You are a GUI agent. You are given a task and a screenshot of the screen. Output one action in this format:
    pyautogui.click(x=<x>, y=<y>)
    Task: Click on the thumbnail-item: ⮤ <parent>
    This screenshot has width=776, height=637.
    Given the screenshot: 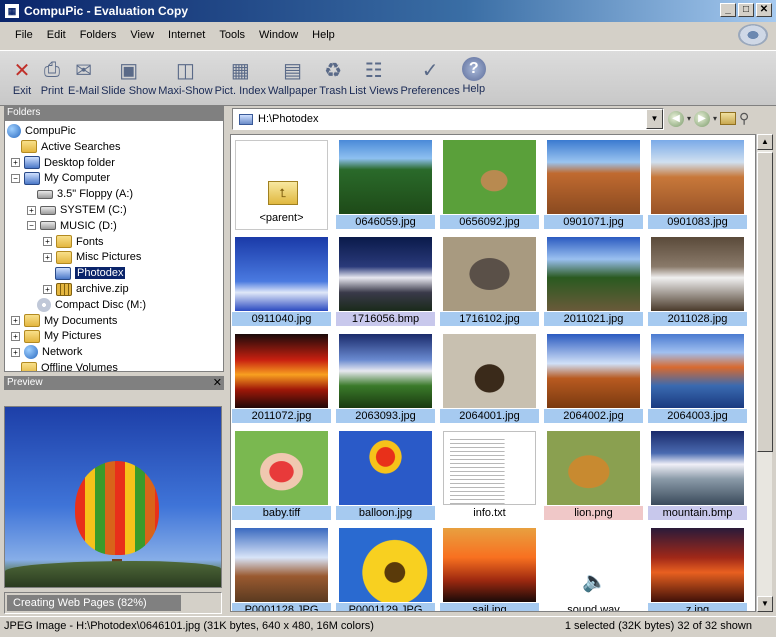 What is the action you would take?
    pyautogui.click(x=281, y=184)
    